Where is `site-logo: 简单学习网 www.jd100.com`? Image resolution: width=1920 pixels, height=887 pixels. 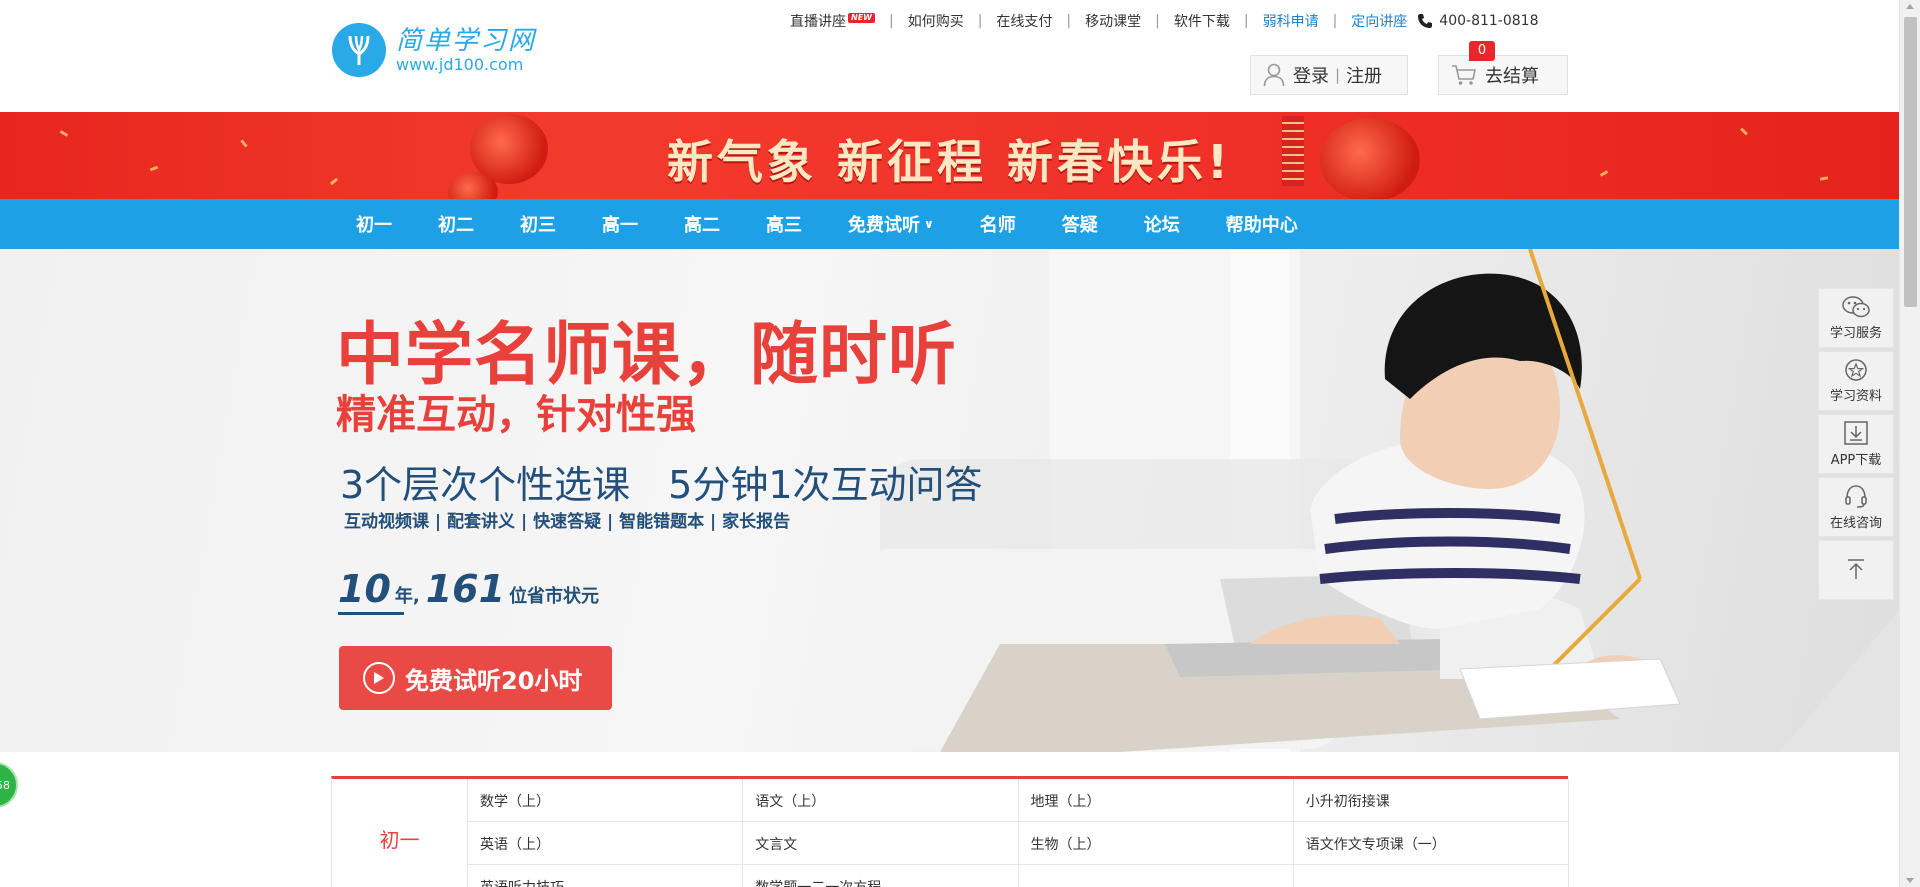
site-logo: 简单学习网 www.jd100.com is located at coordinates (437, 50).